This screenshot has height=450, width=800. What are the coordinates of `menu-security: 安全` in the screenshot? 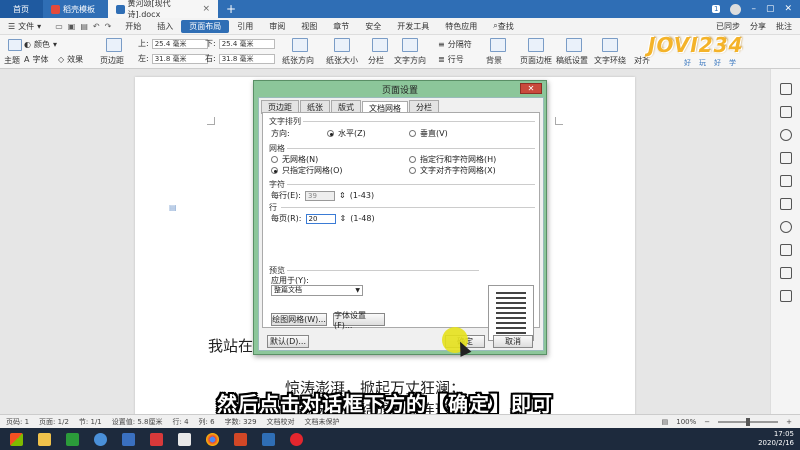 It's located at (373, 26).